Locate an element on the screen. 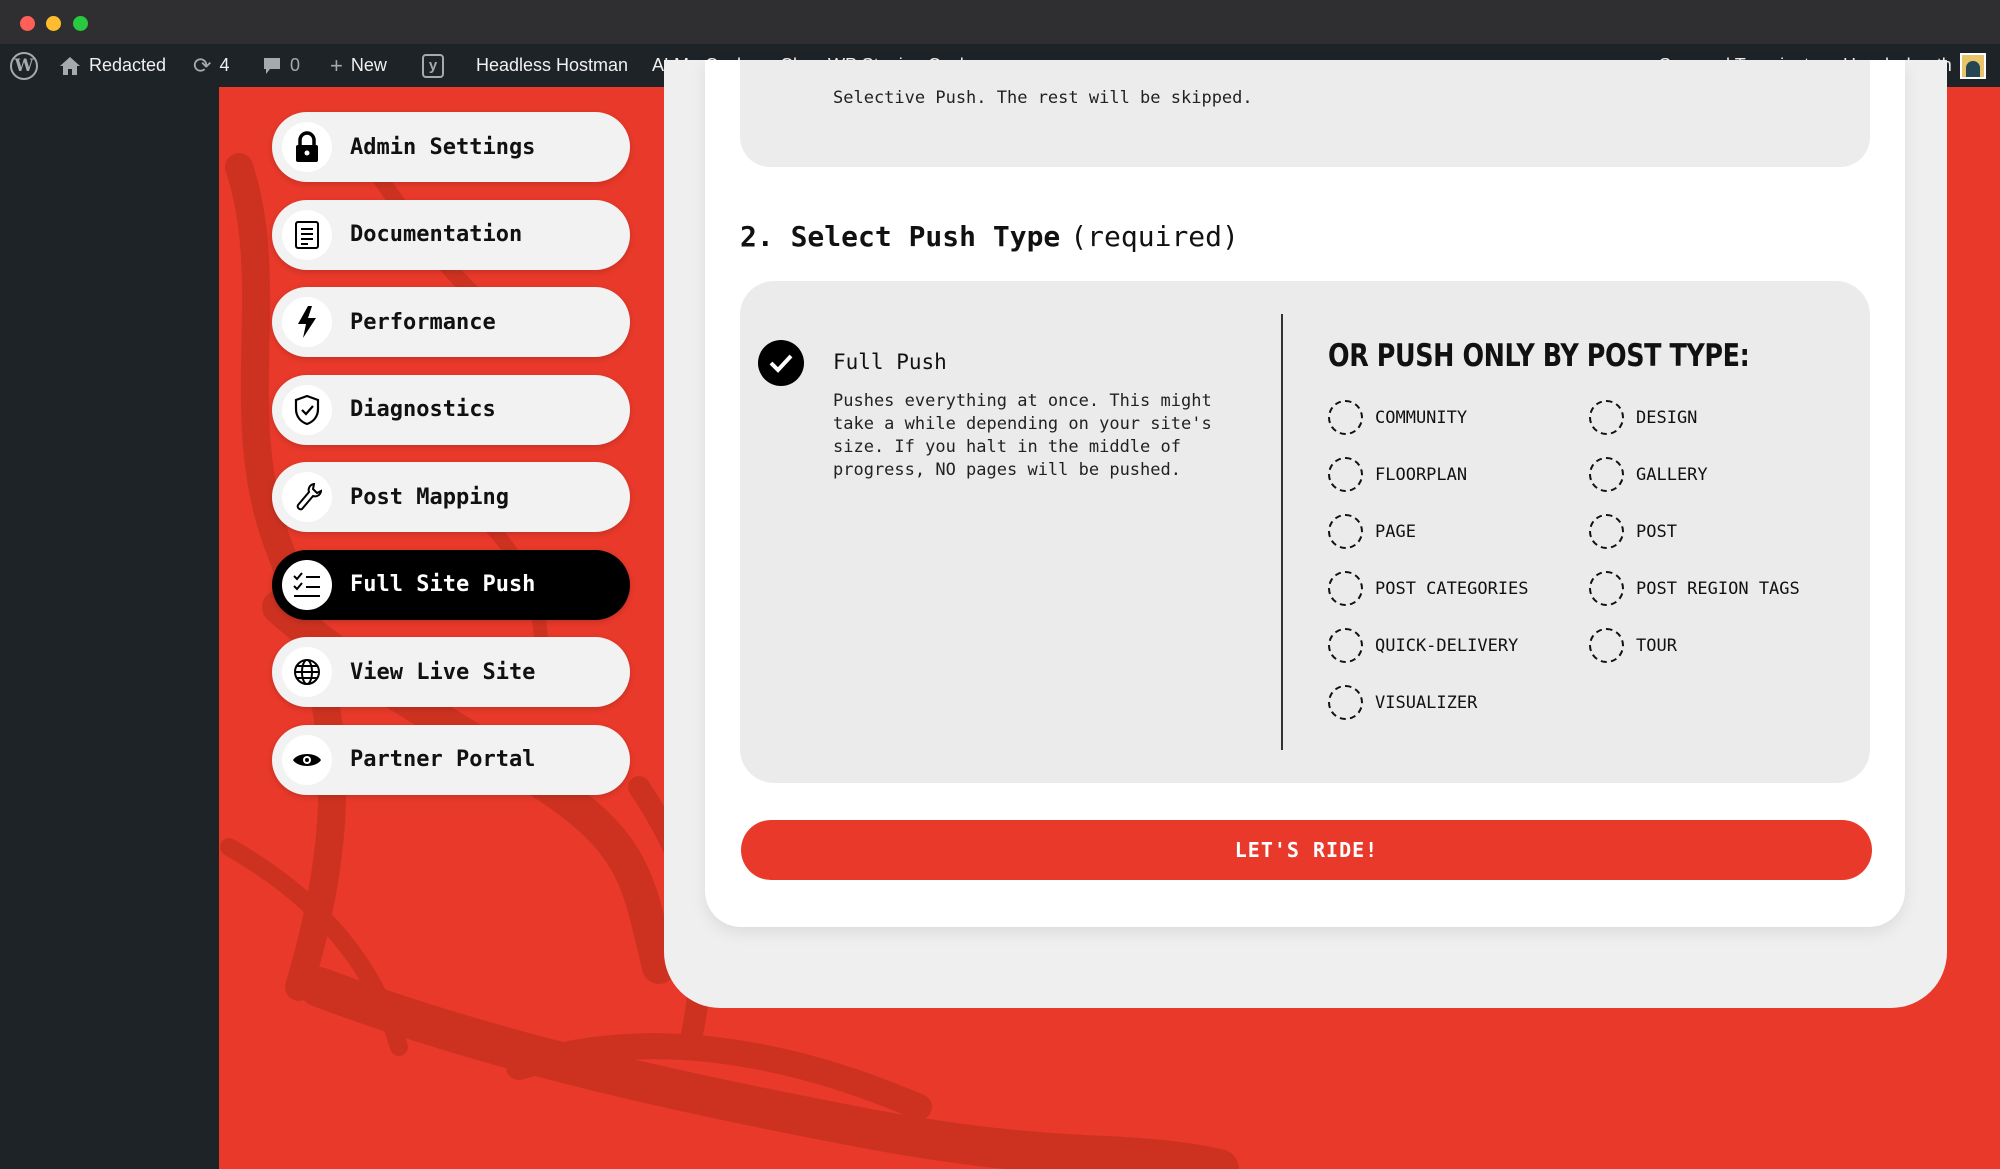  nav-item-full-site-push: Full Site Push is located at coordinates (451, 584).